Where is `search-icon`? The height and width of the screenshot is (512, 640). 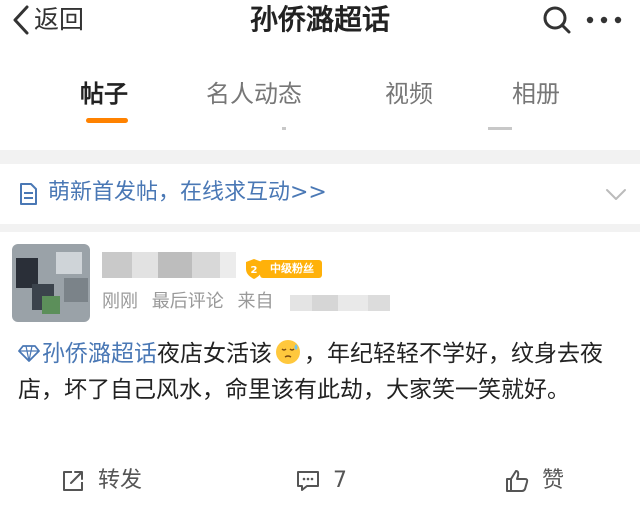 search-icon is located at coordinates (558, 20).